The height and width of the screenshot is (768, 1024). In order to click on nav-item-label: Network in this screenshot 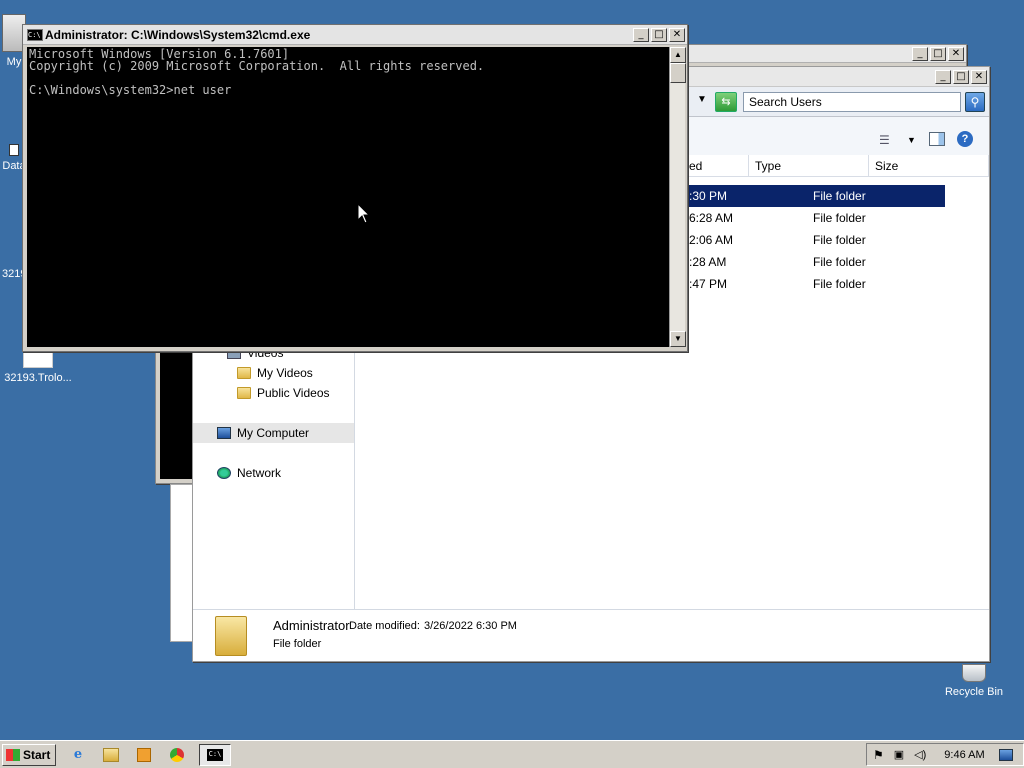, I will do `click(259, 473)`.